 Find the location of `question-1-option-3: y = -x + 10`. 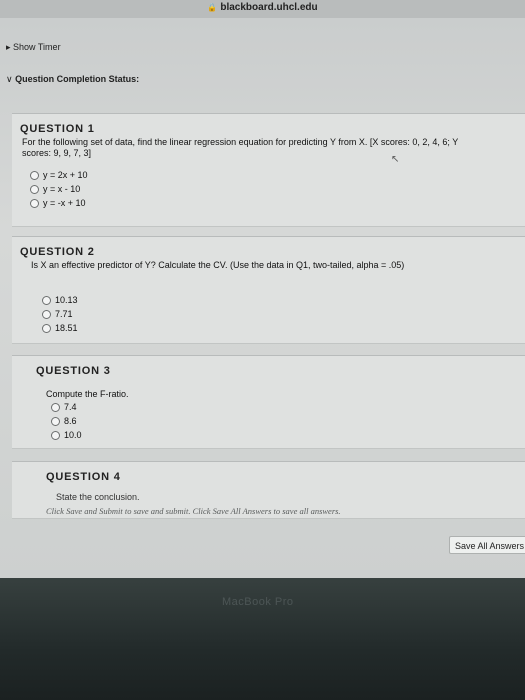

question-1-option-3: y = -x + 10 is located at coordinates (58, 203).